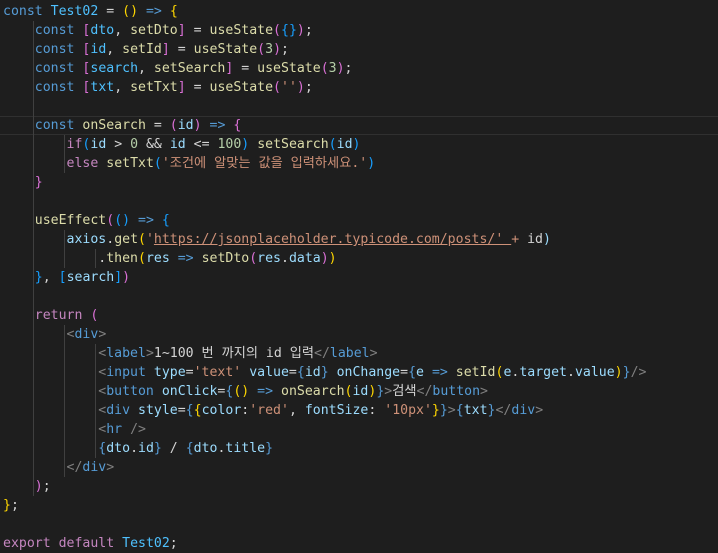  I want to click on code-line: const [search, setSearch] = useState(3);, so click(193, 68).